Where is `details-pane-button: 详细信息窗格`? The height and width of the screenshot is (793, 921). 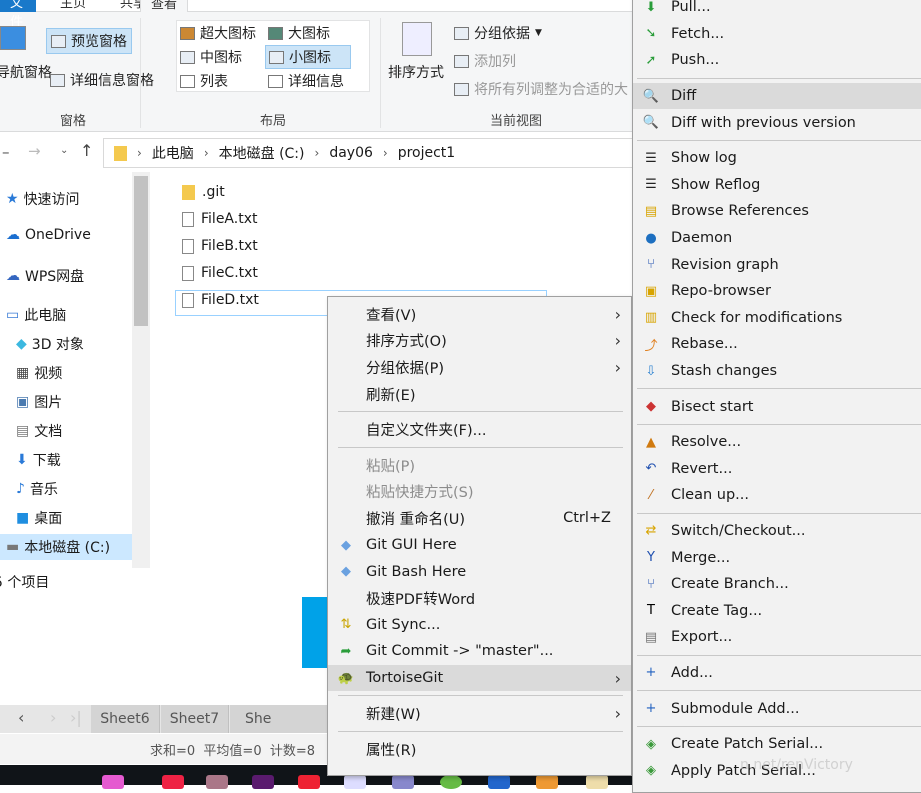 details-pane-button: 详细信息窗格 is located at coordinates (102, 80).